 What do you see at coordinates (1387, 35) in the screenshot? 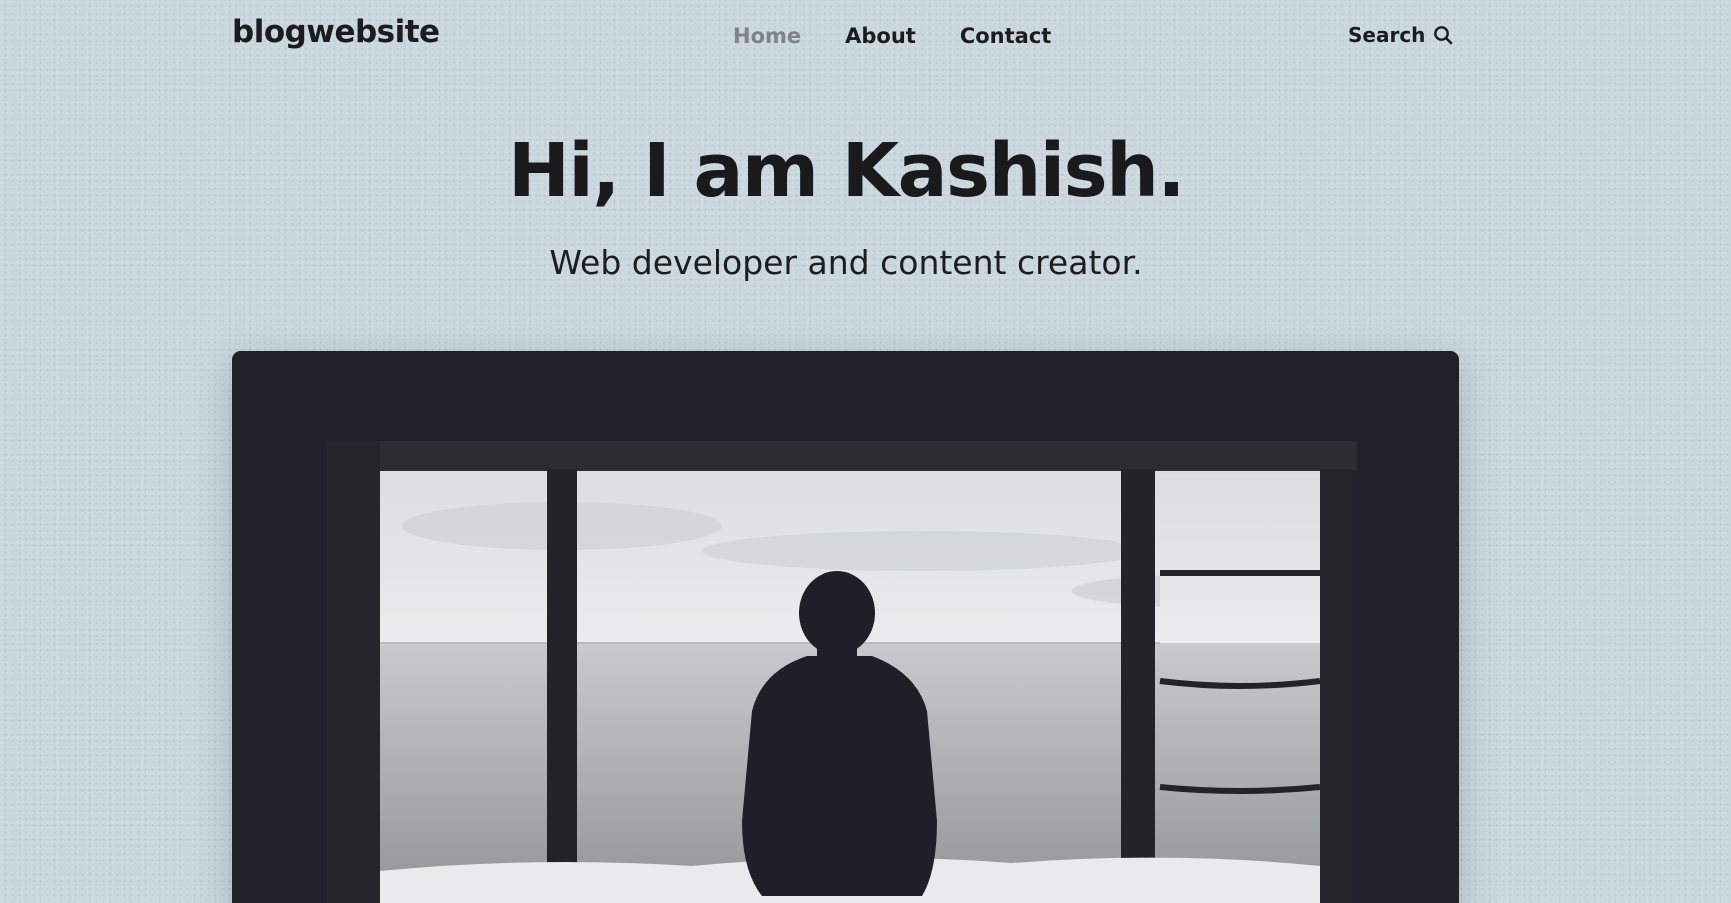
I see `search-label: Search` at bounding box center [1387, 35].